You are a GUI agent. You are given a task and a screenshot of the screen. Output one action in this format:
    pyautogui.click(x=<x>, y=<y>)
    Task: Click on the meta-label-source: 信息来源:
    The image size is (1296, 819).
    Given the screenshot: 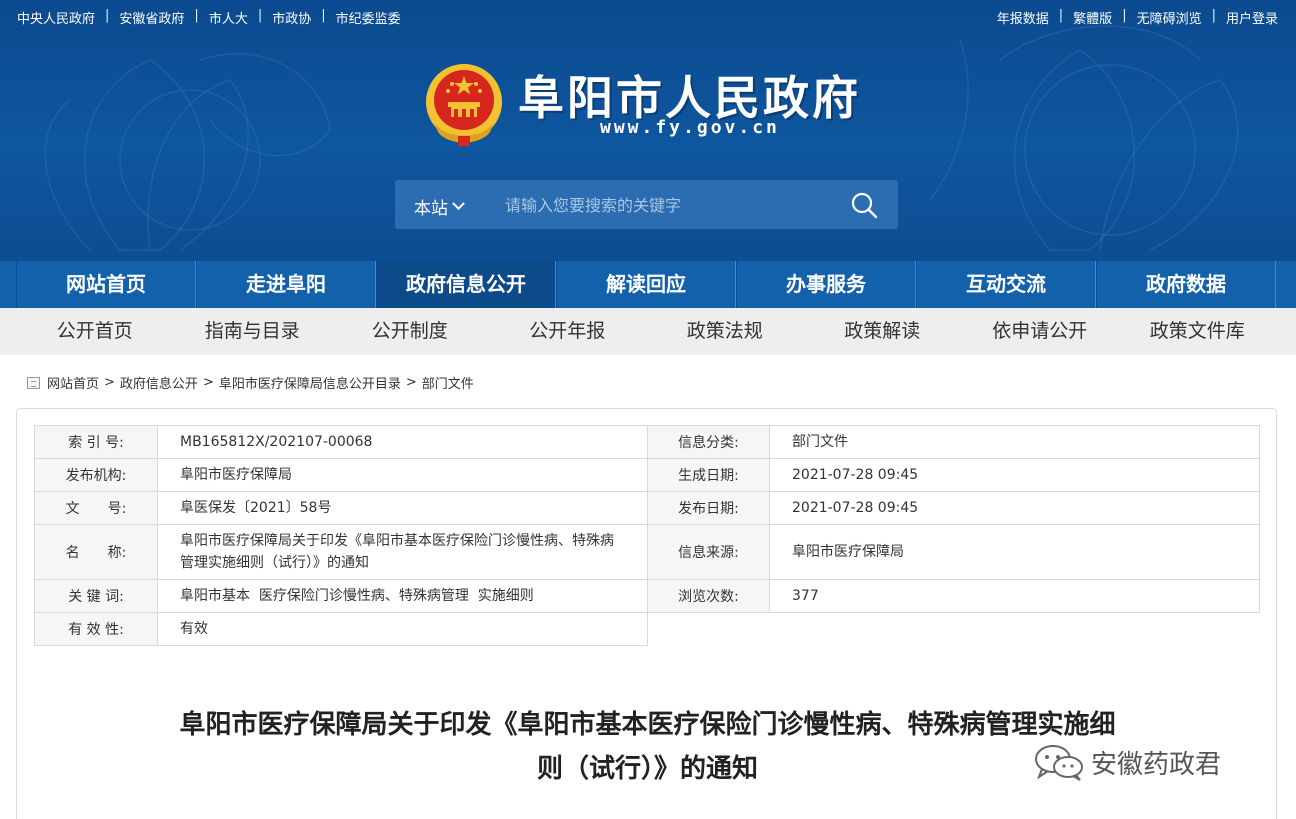 What is the action you would take?
    pyautogui.click(x=708, y=552)
    